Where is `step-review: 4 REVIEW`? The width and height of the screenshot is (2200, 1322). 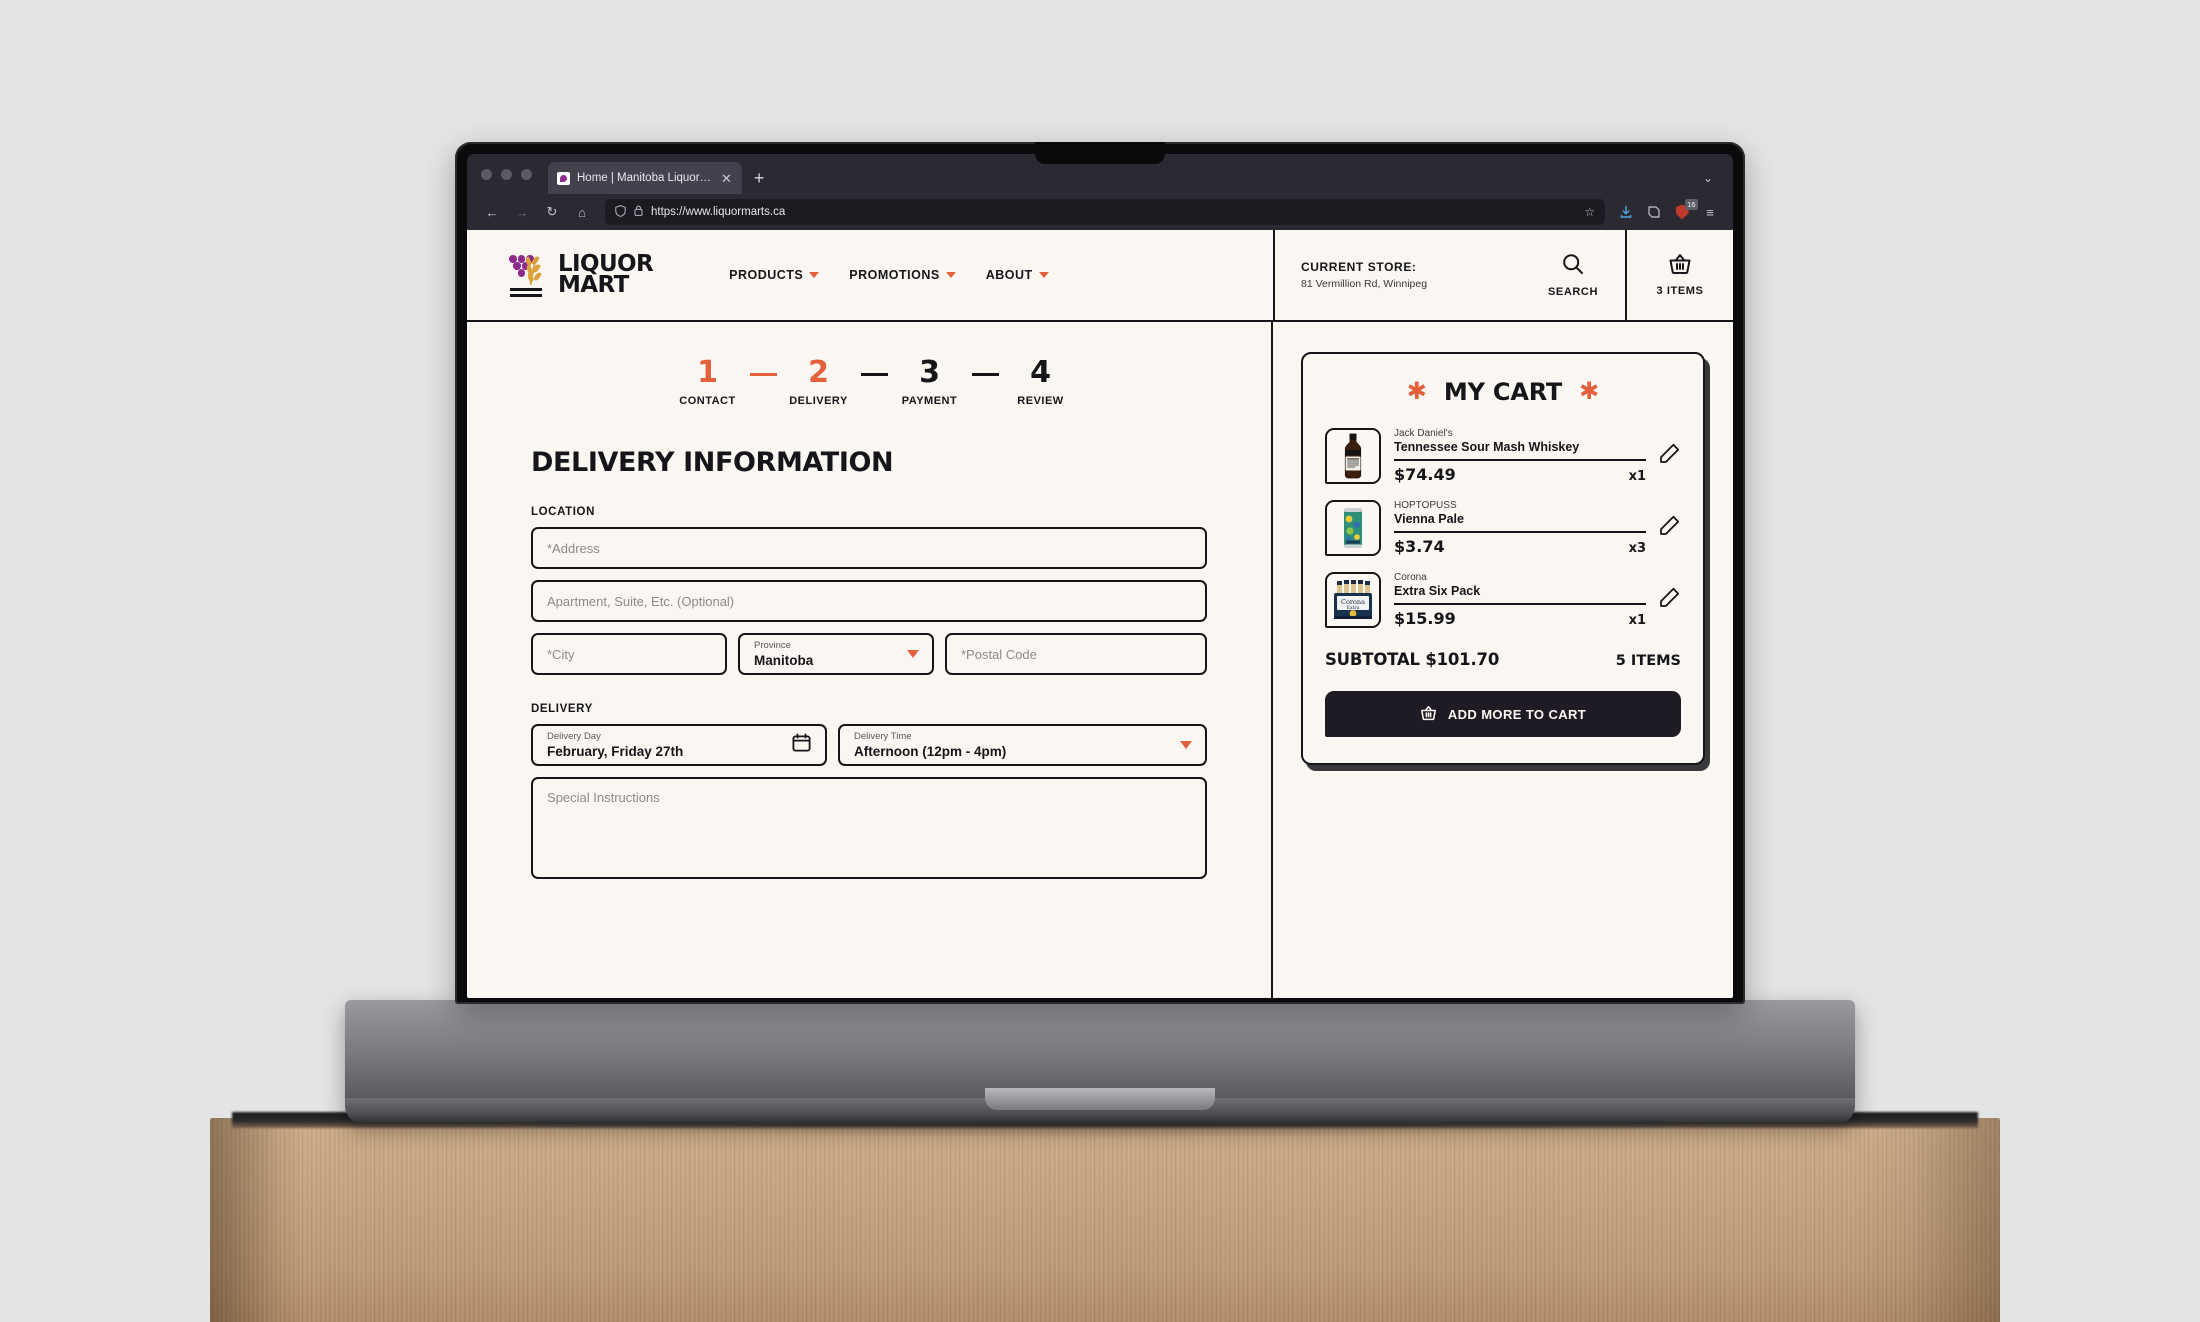
step-review: 4 REVIEW is located at coordinates (1041, 383).